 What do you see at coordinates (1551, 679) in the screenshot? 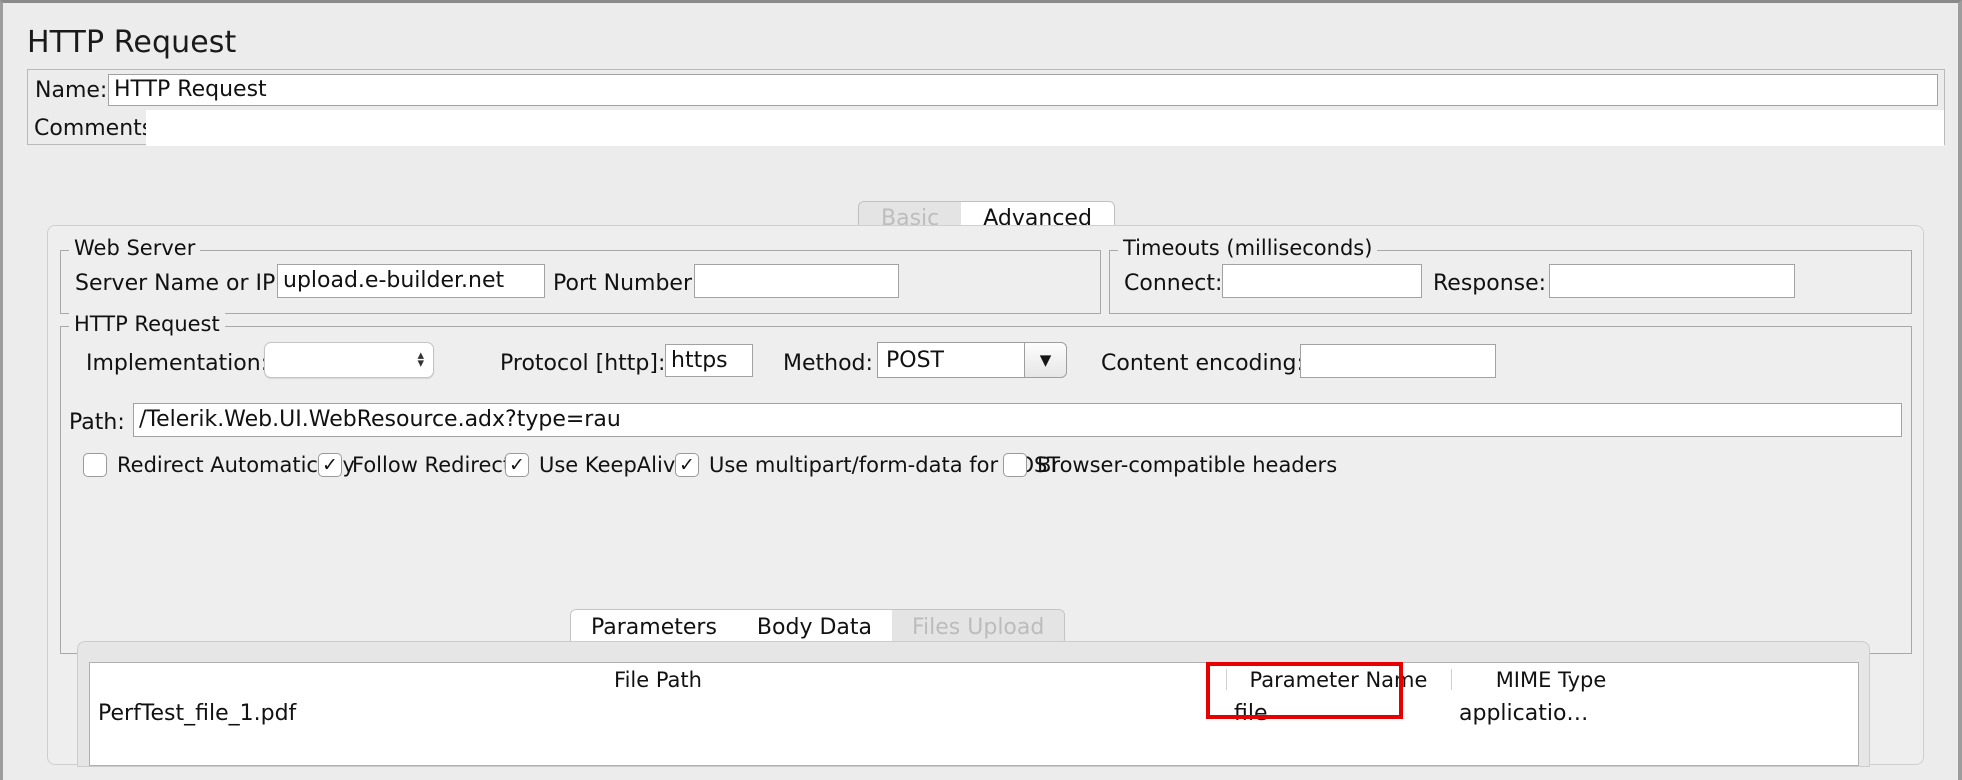
I see `column-header-mime-type: MIME Type` at bounding box center [1551, 679].